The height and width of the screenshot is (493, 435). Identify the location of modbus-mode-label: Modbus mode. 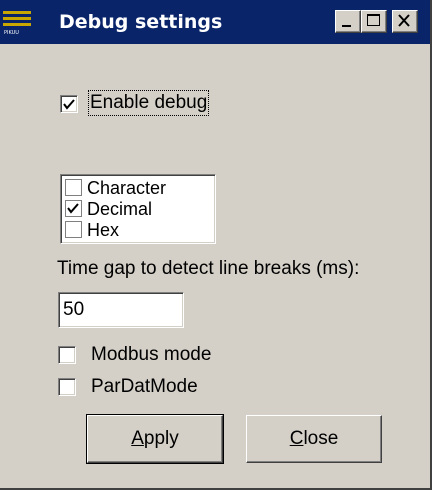
(151, 354).